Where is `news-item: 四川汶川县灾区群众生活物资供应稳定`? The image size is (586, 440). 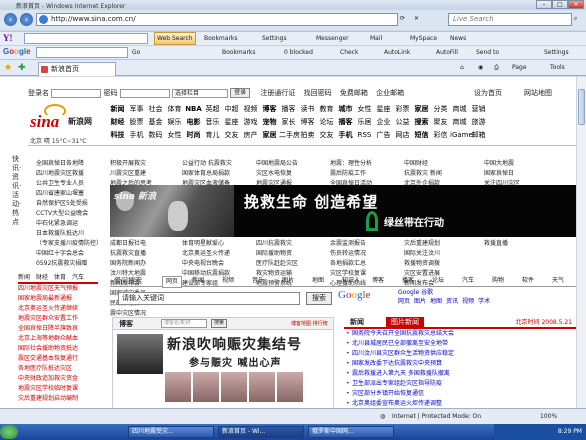
news-item: 四川汶川县灾区群众生活物资供应稳定 is located at coordinates (460, 354).